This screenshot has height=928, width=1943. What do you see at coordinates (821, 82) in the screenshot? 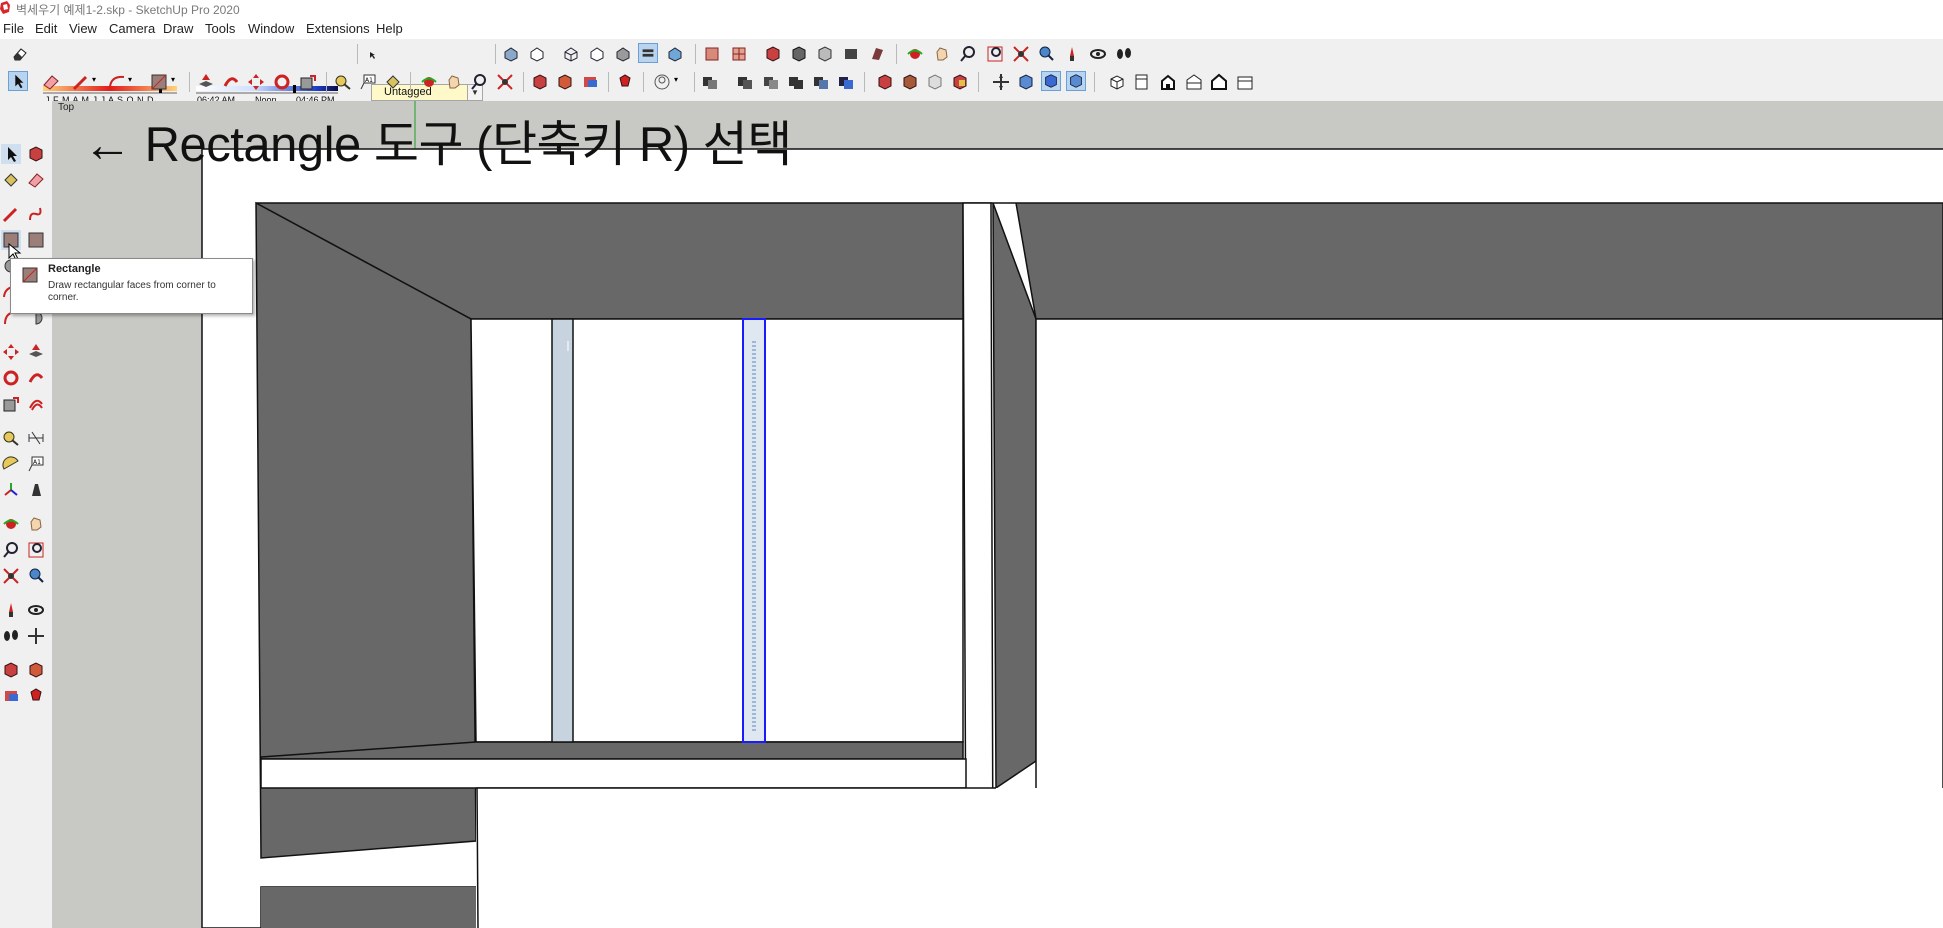
I see `subtract-icon` at bounding box center [821, 82].